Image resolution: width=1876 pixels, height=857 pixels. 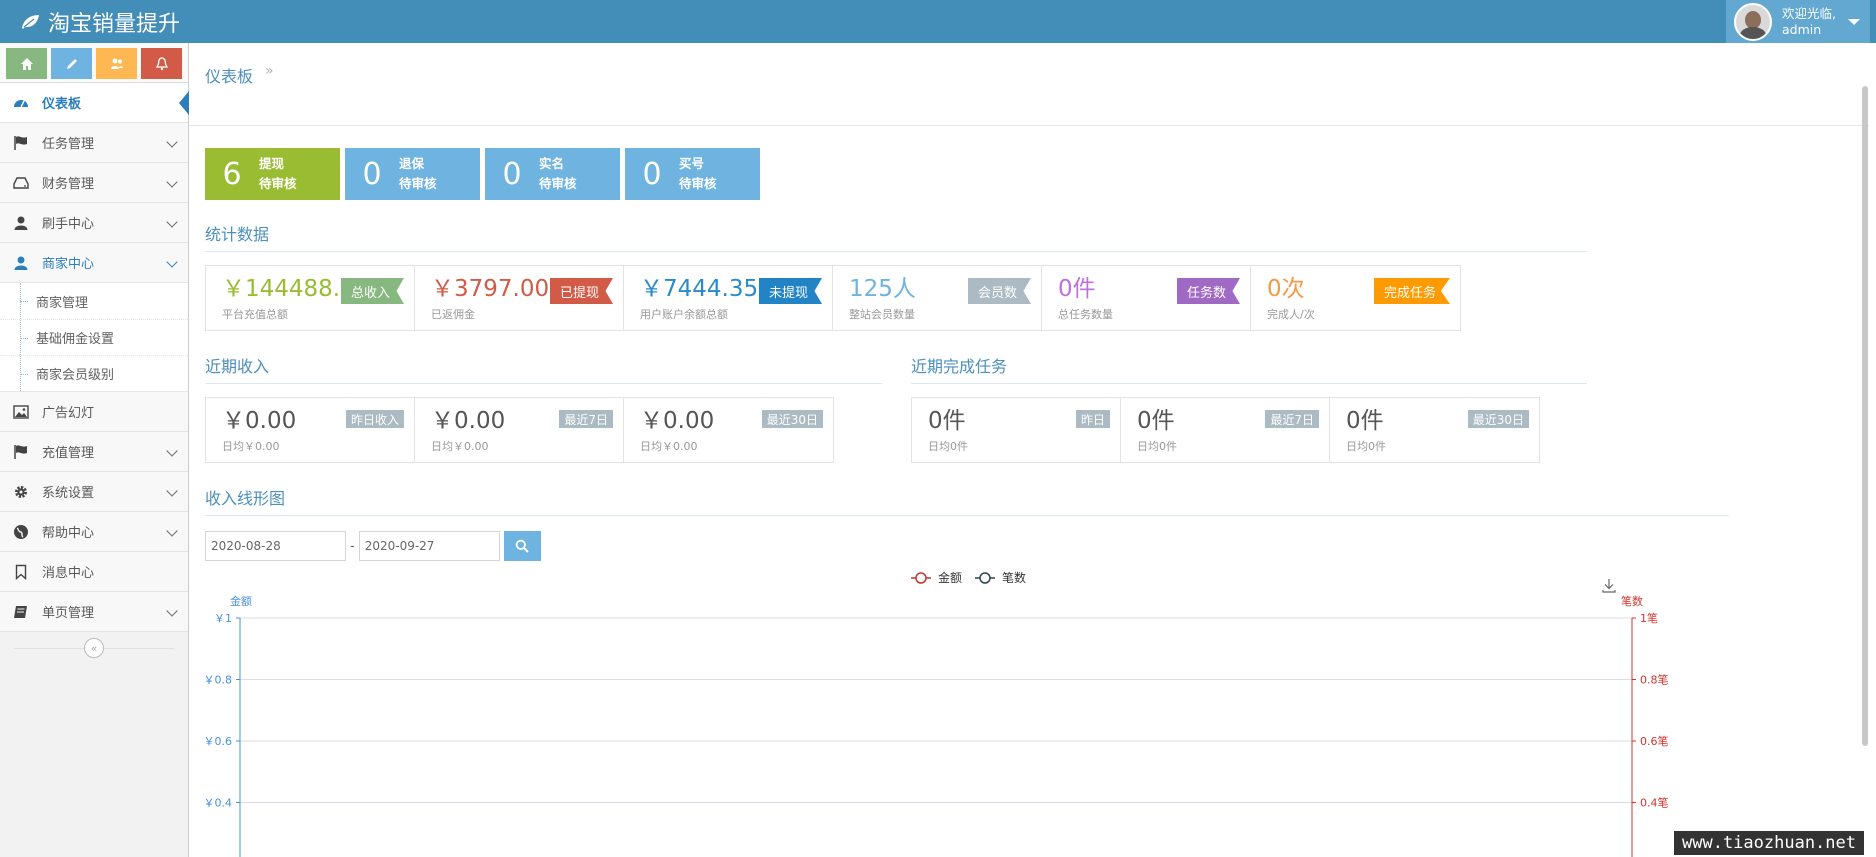 What do you see at coordinates (792, 419) in the screenshot?
I see `period-label: 最近30日` at bounding box center [792, 419].